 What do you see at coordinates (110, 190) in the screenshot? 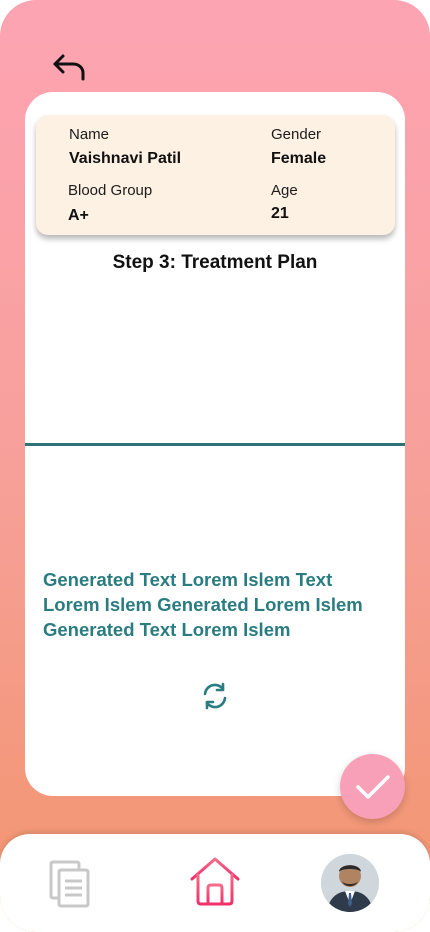
I see `blood-group-label: Blood Group` at bounding box center [110, 190].